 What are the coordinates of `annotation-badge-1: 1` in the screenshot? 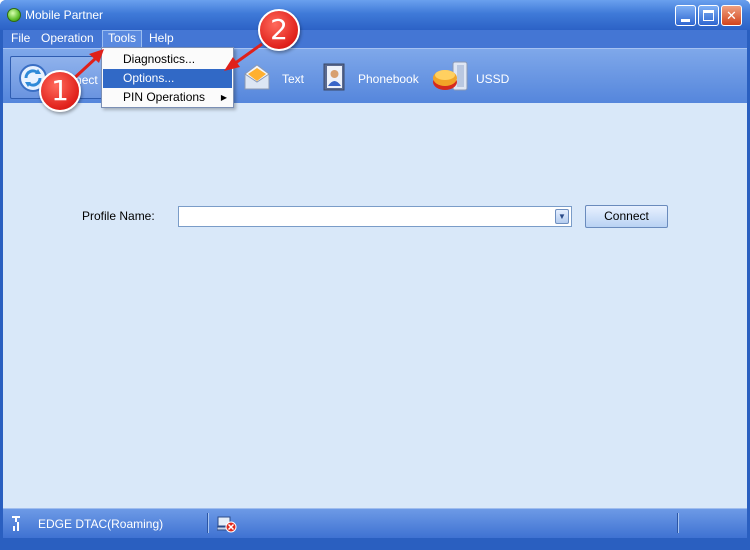 It's located at (60, 91).